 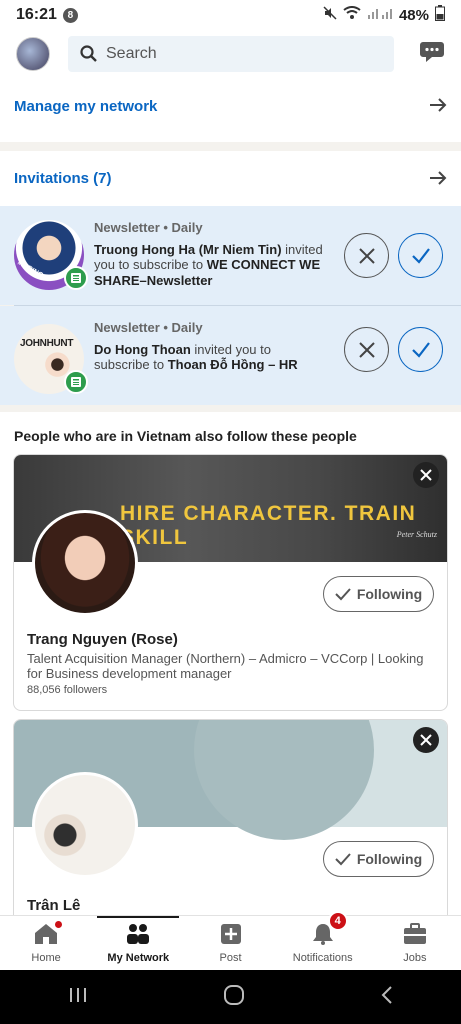 What do you see at coordinates (46, 958) in the screenshot?
I see `tab-label: Home` at bounding box center [46, 958].